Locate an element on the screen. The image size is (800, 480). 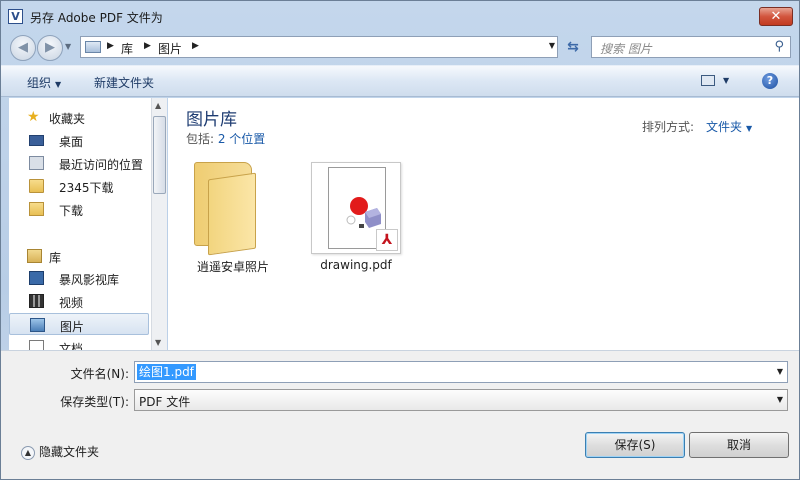
sidebar-item-label: 暴风影视库 is located at coordinates (89, 280).